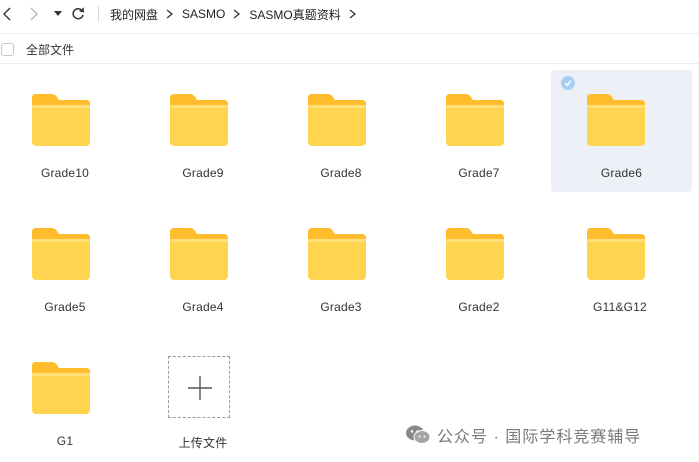  What do you see at coordinates (341, 307) in the screenshot?
I see `folder-label: Grade3` at bounding box center [341, 307].